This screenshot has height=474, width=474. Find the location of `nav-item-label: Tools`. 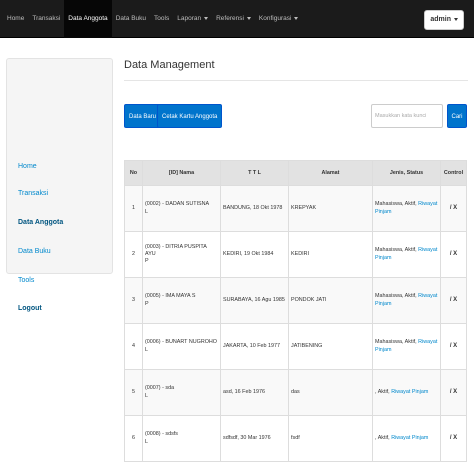

nav-item-label: Tools is located at coordinates (162, 18).